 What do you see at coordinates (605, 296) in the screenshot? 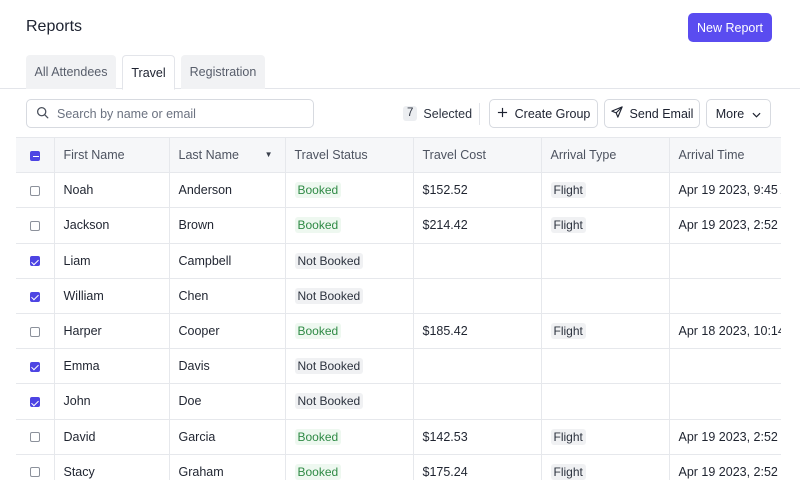
I see `arrival-type-cell` at bounding box center [605, 296].